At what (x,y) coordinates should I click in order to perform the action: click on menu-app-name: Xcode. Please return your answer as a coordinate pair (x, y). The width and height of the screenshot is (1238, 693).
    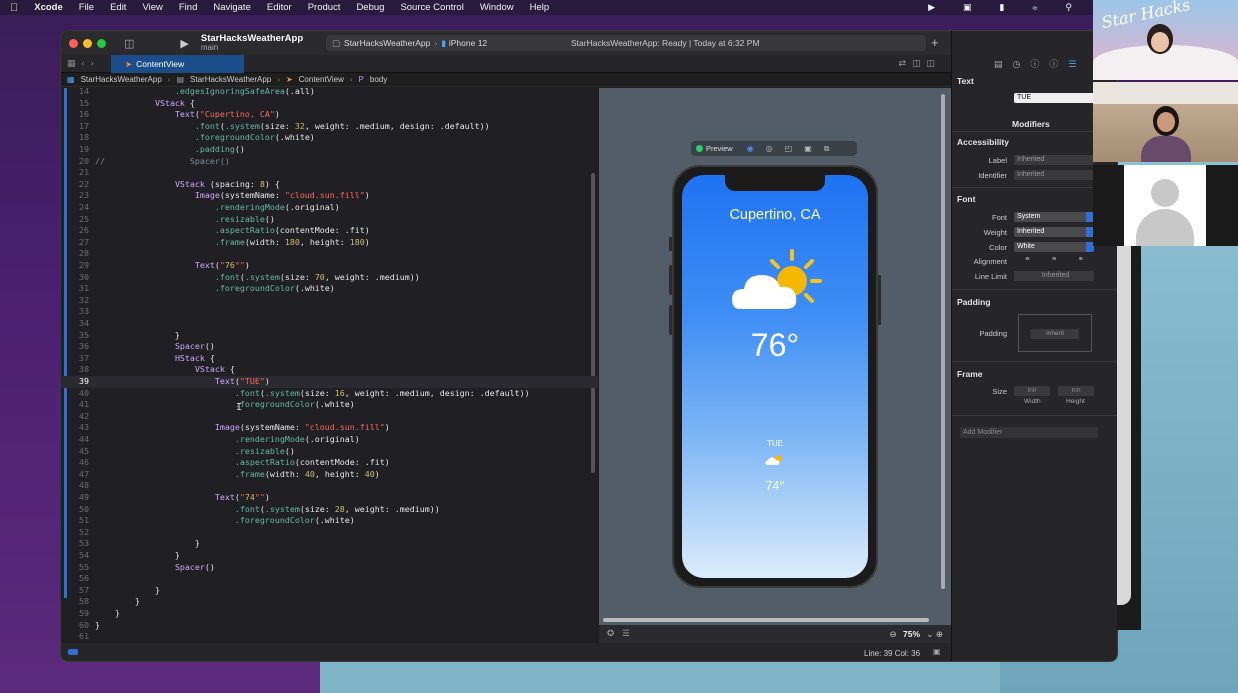
    Looking at the image, I should click on (48, 7).